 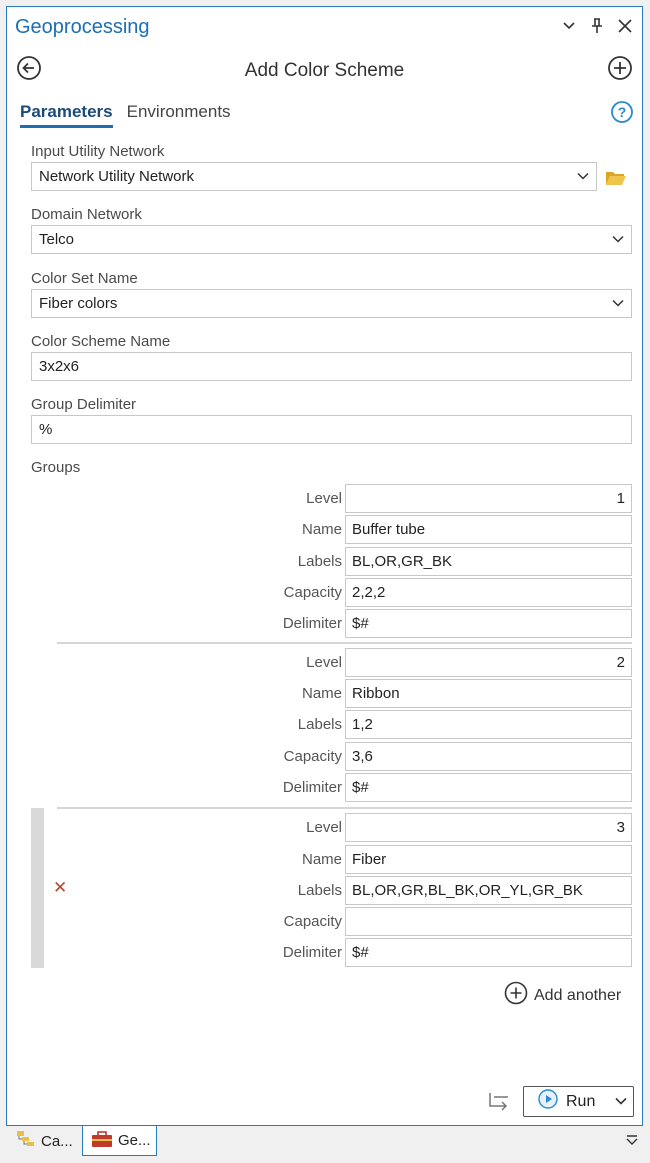 I want to click on color-set-name-label: Color Set Name, so click(x=84, y=278).